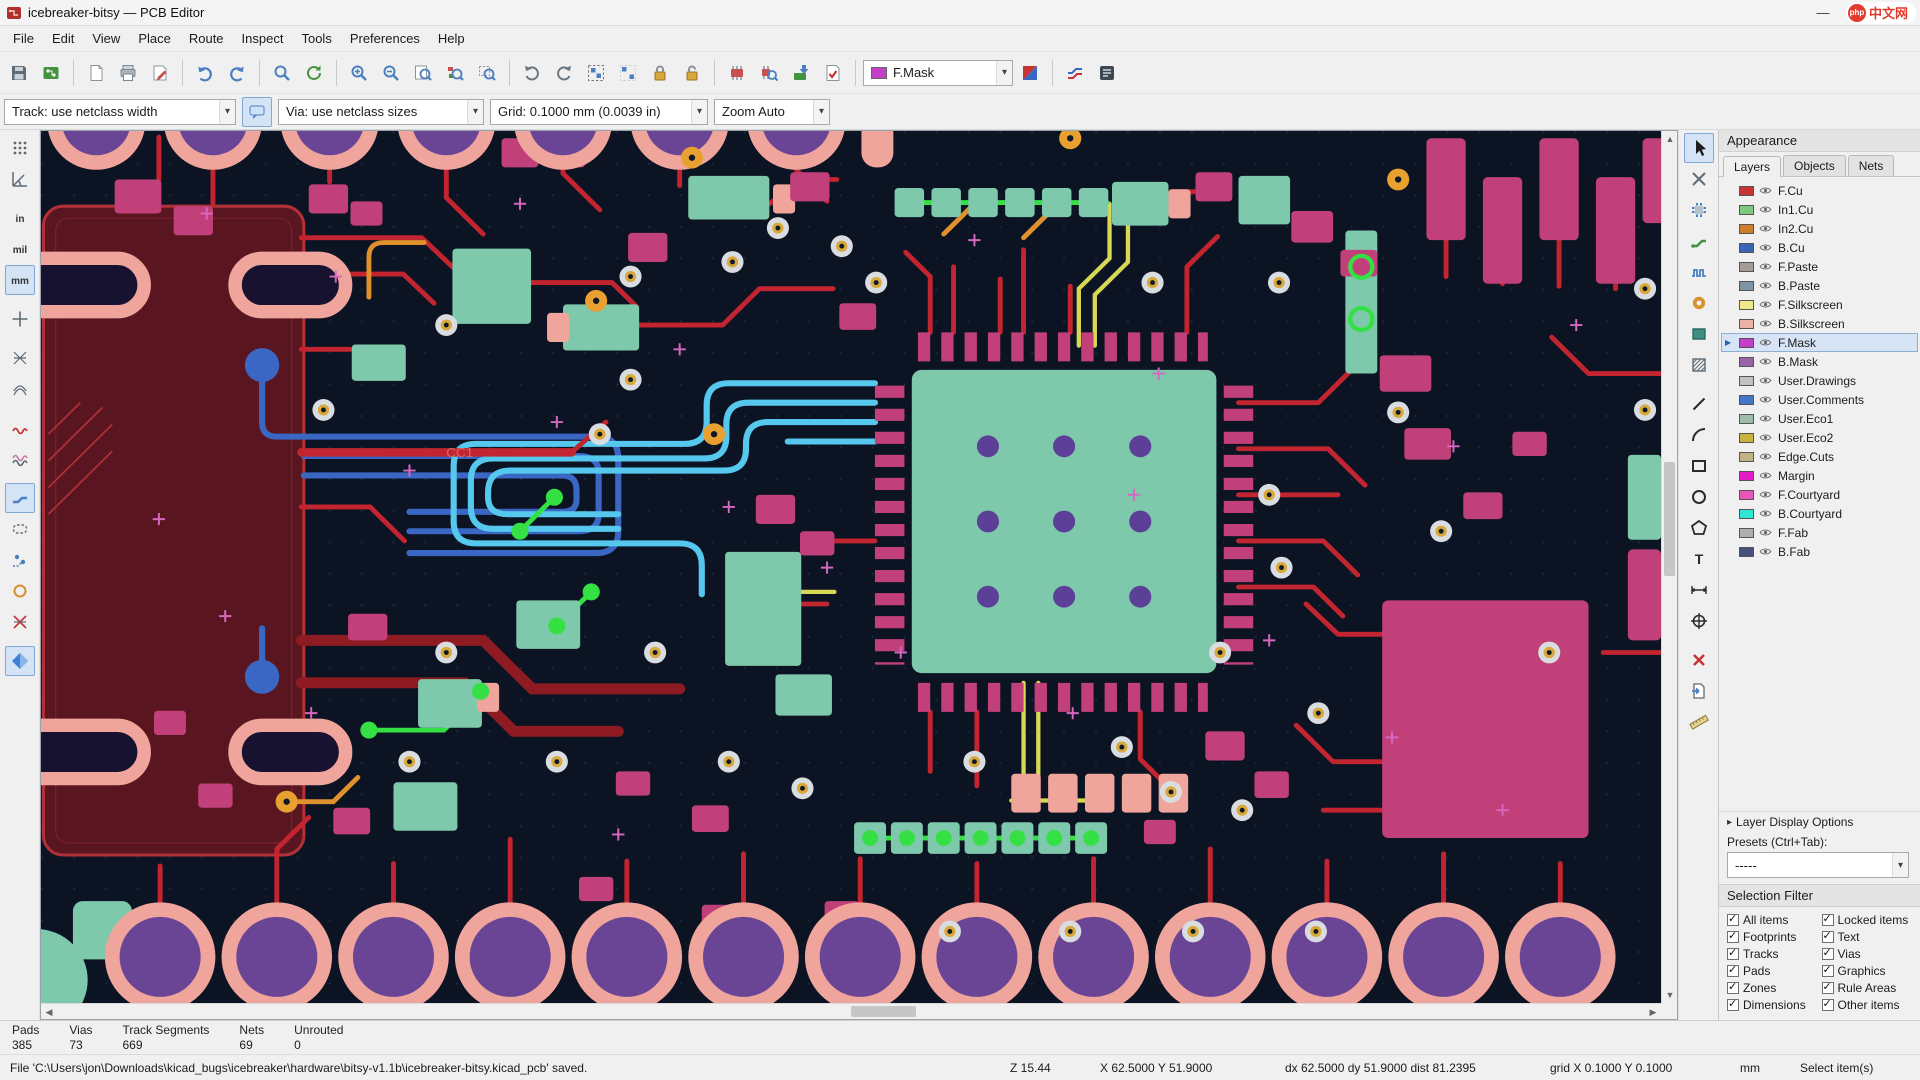  I want to click on zoom-out-button, so click(391, 73).